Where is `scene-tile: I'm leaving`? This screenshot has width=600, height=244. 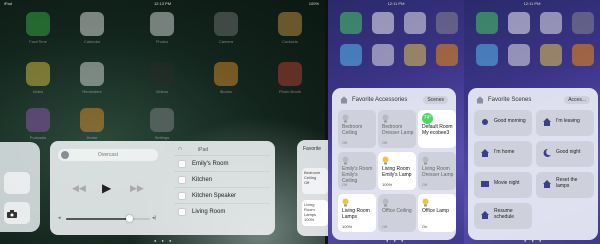 scene-tile: I'm leaving is located at coordinates (565, 123).